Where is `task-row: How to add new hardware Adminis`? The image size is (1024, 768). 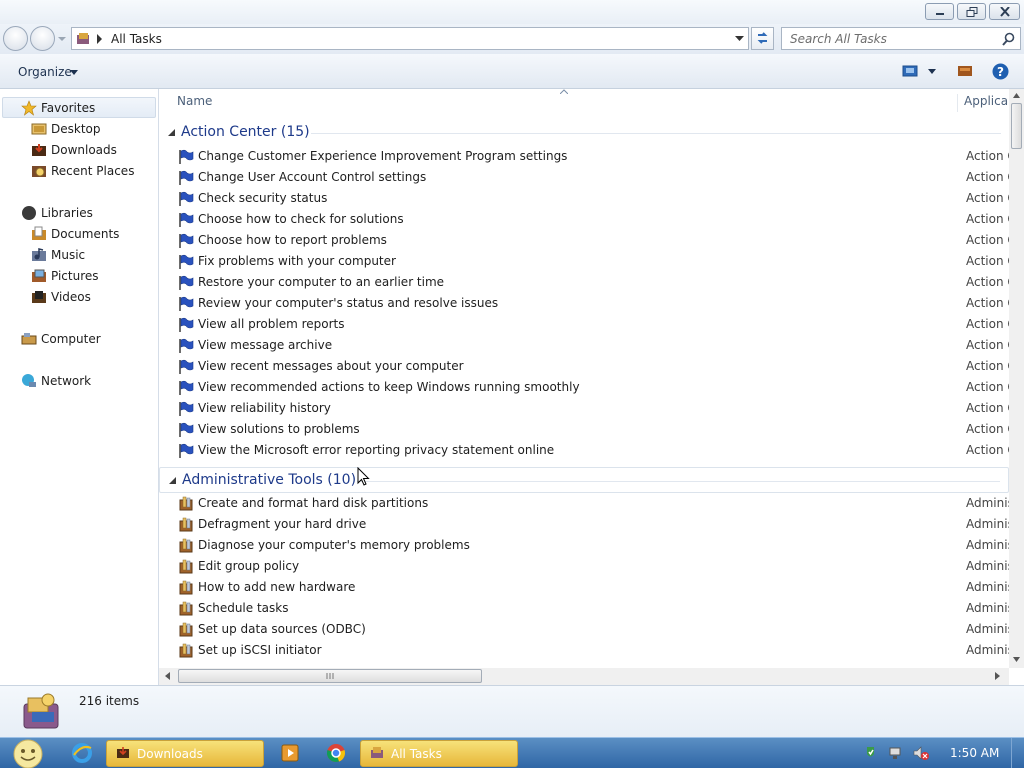 task-row: How to add new hardware Adminis is located at coordinates (584, 587).